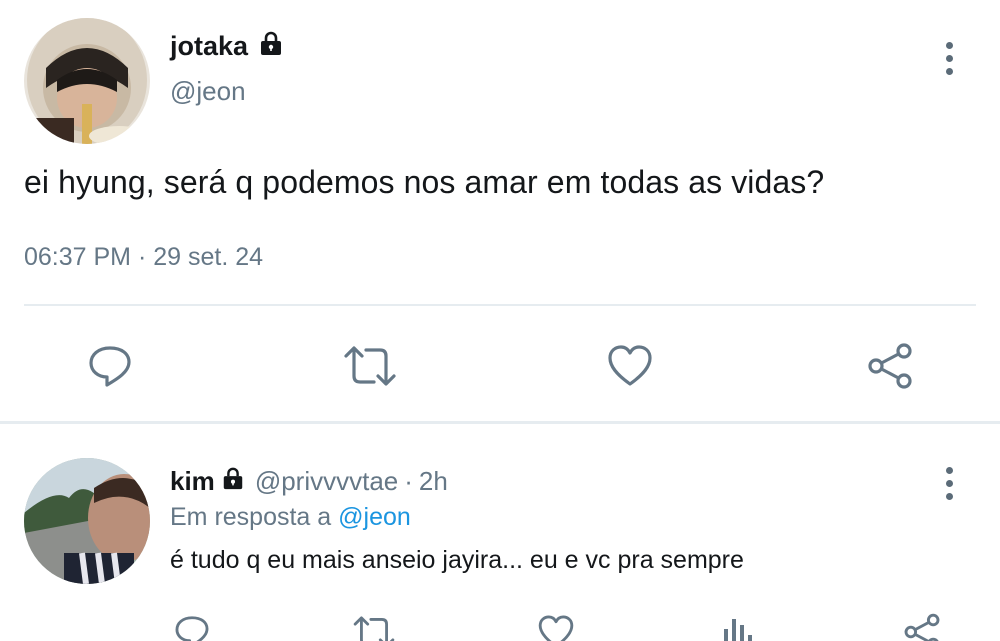  I want to click on analytics-icon, so click(738, 630).